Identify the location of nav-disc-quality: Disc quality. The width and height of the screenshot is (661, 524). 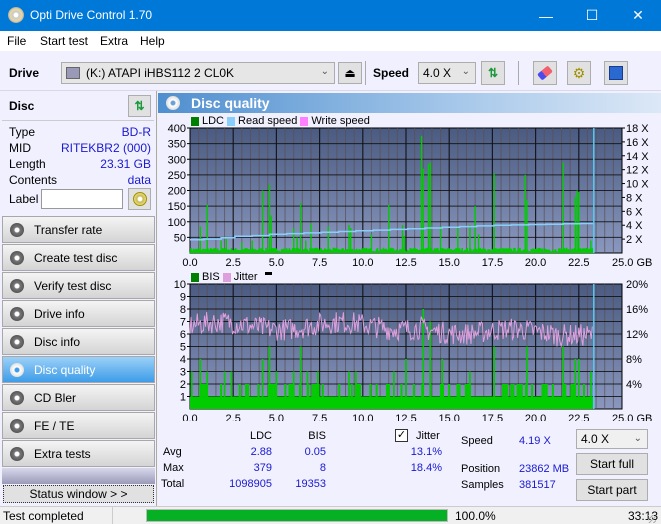
(78, 369).